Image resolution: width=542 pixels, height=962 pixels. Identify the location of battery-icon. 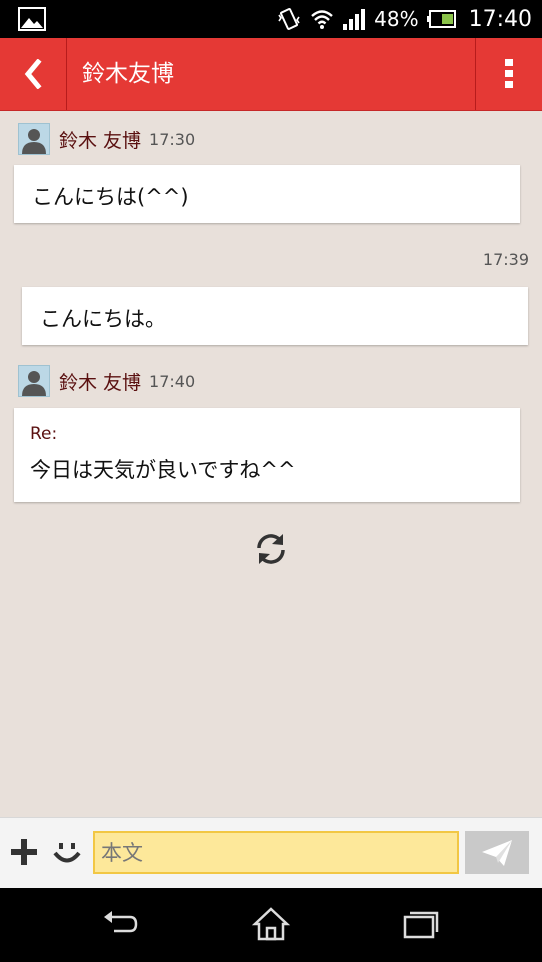
(441, 19).